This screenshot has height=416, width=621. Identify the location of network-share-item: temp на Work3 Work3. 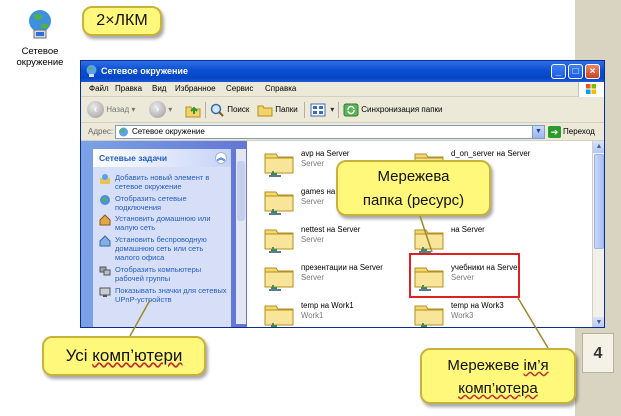
(493, 312).